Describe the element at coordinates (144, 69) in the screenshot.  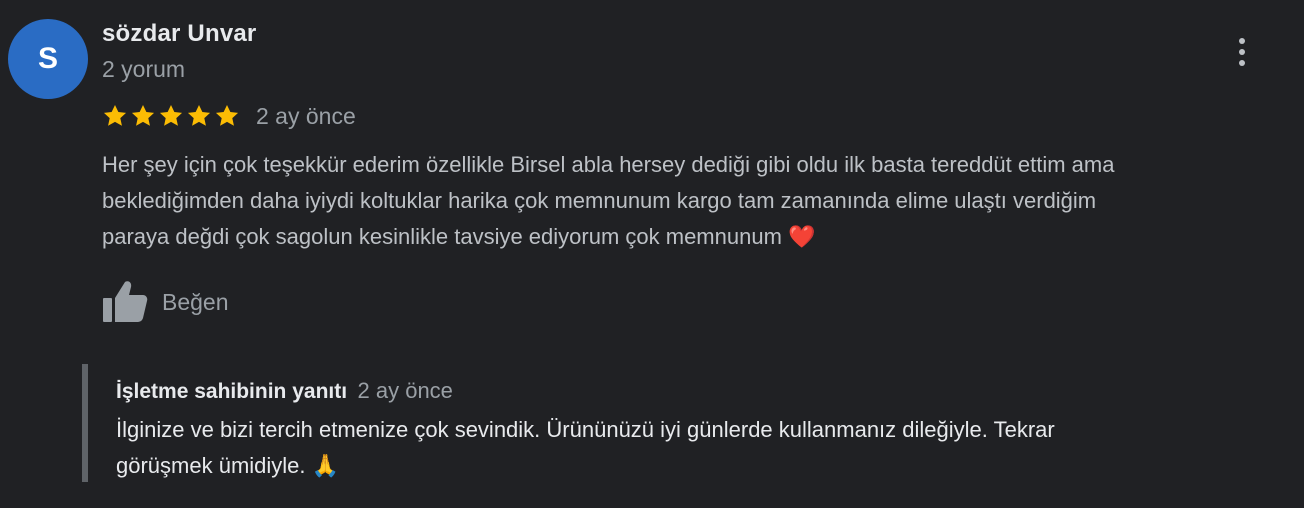
I see `reviewer-review-count: 2 yorum` at that location.